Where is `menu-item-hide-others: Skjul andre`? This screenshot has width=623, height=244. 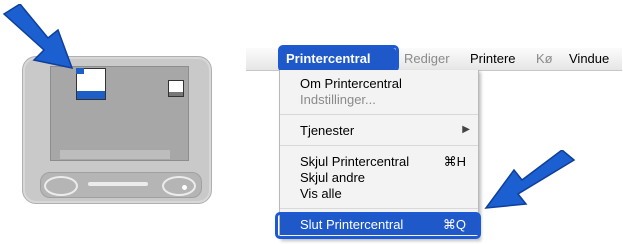
menu-item-hide-others: Skjul andre is located at coordinates (379, 178).